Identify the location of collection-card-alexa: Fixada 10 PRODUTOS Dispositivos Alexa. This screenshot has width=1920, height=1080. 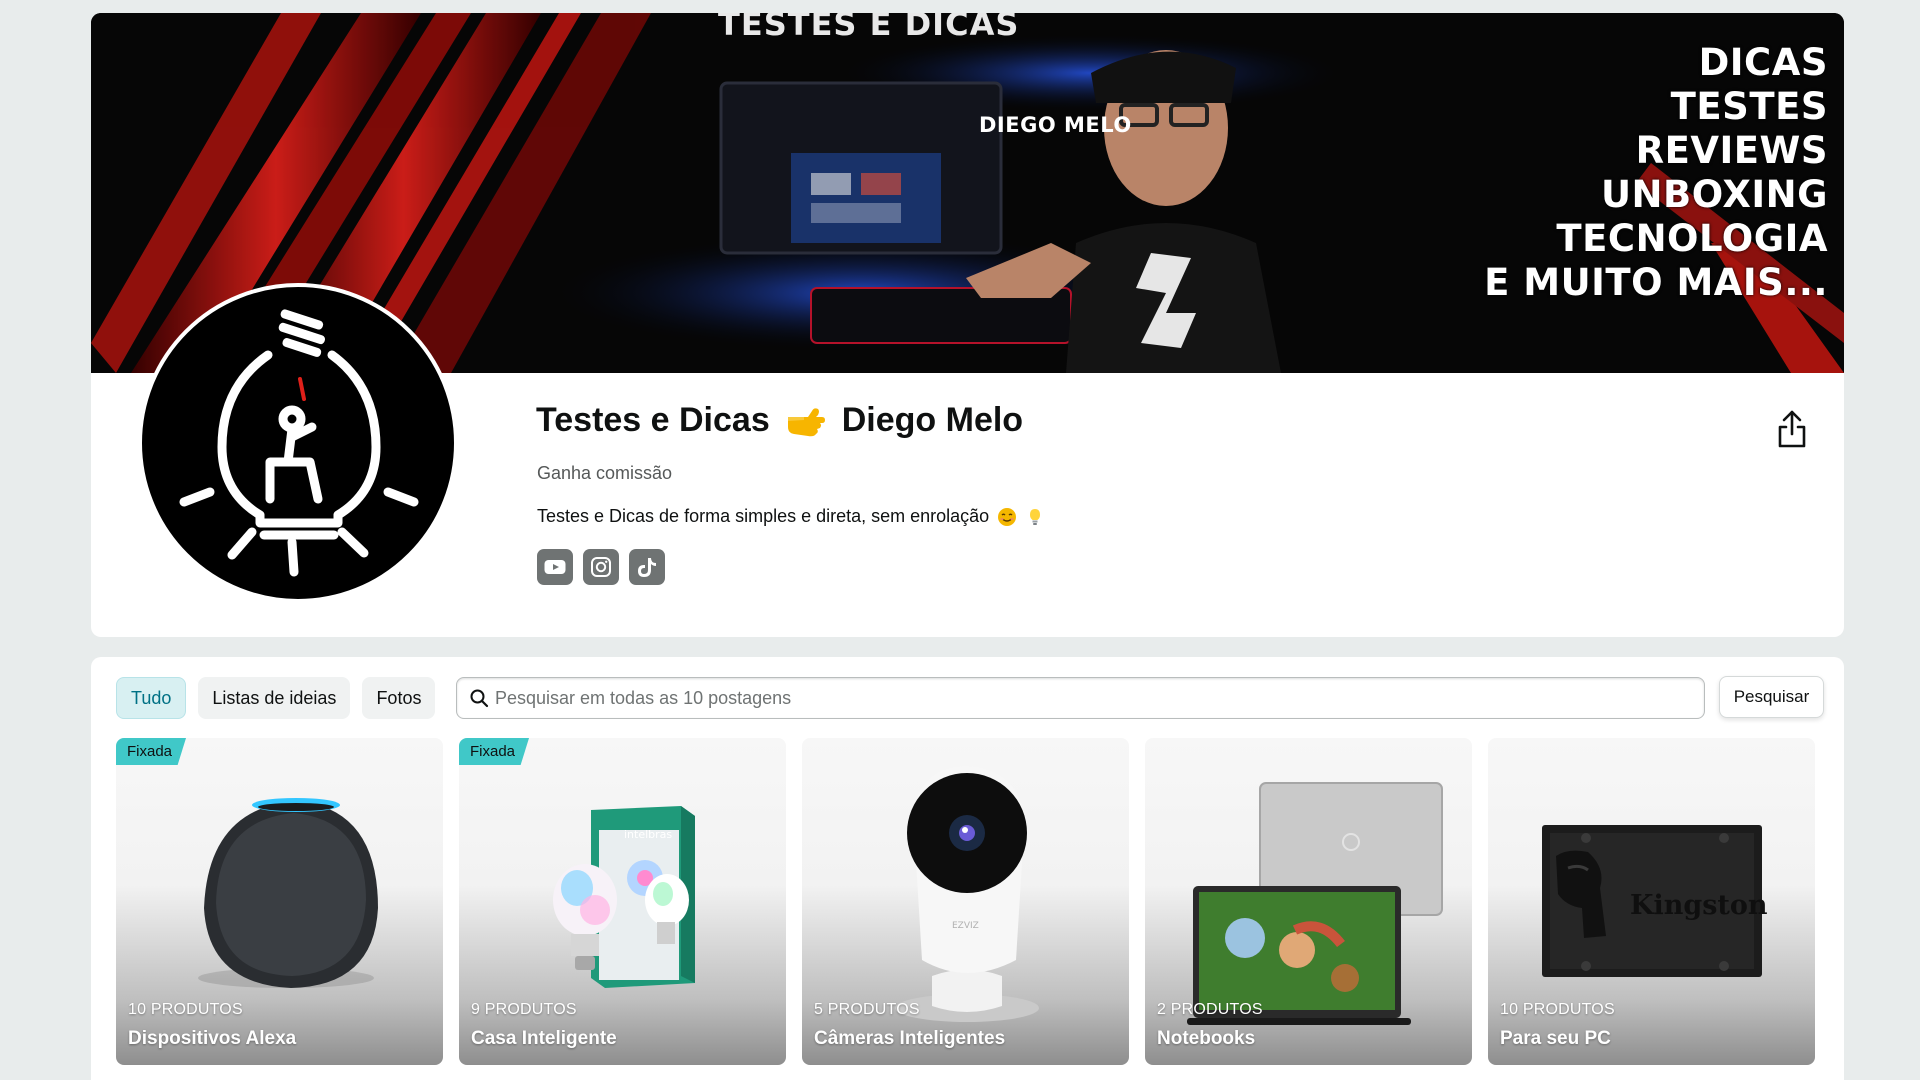
(279, 901).